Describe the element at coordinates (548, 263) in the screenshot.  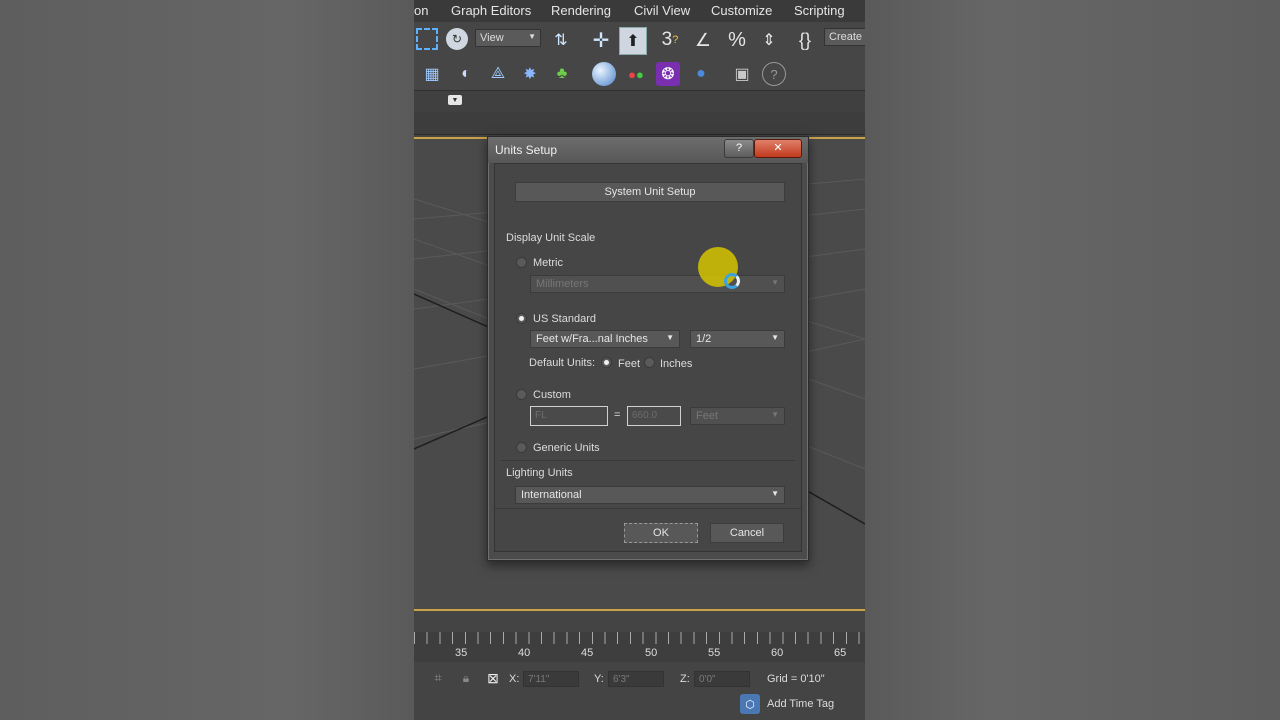
I see `metric-label: Metric` at that location.